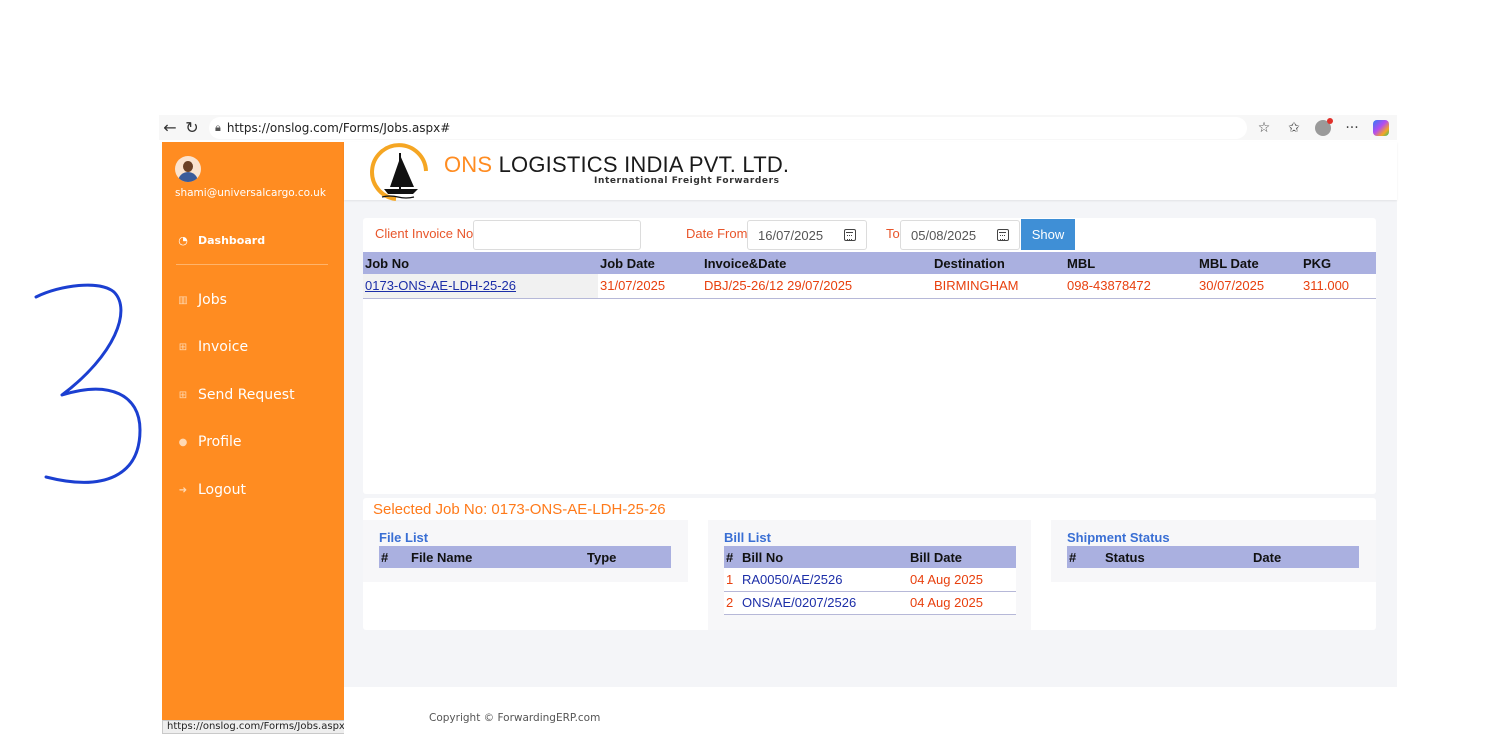 Image resolution: width=1509 pixels, height=745 pixels. I want to click on pkg-cell: 311.000, so click(1338, 286).